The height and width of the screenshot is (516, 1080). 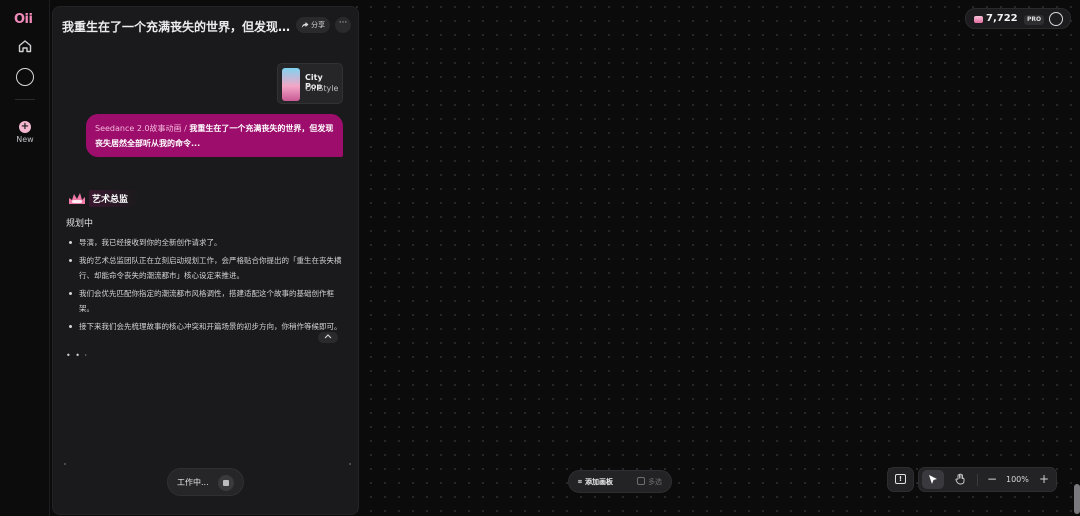 I want to click on account-circle-icon, so click(x=1056, y=19).